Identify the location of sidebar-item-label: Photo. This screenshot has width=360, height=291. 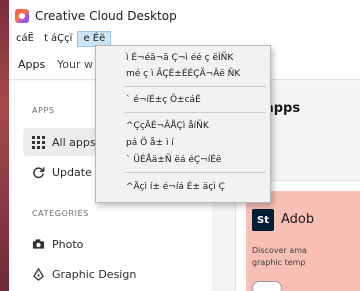
(68, 244).